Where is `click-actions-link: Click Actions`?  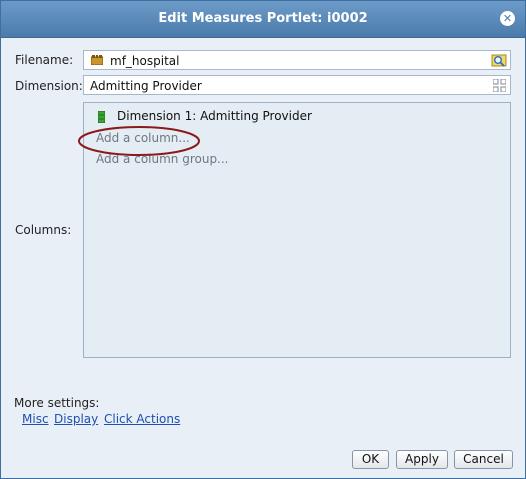 click-actions-link: Click Actions is located at coordinates (142, 419).